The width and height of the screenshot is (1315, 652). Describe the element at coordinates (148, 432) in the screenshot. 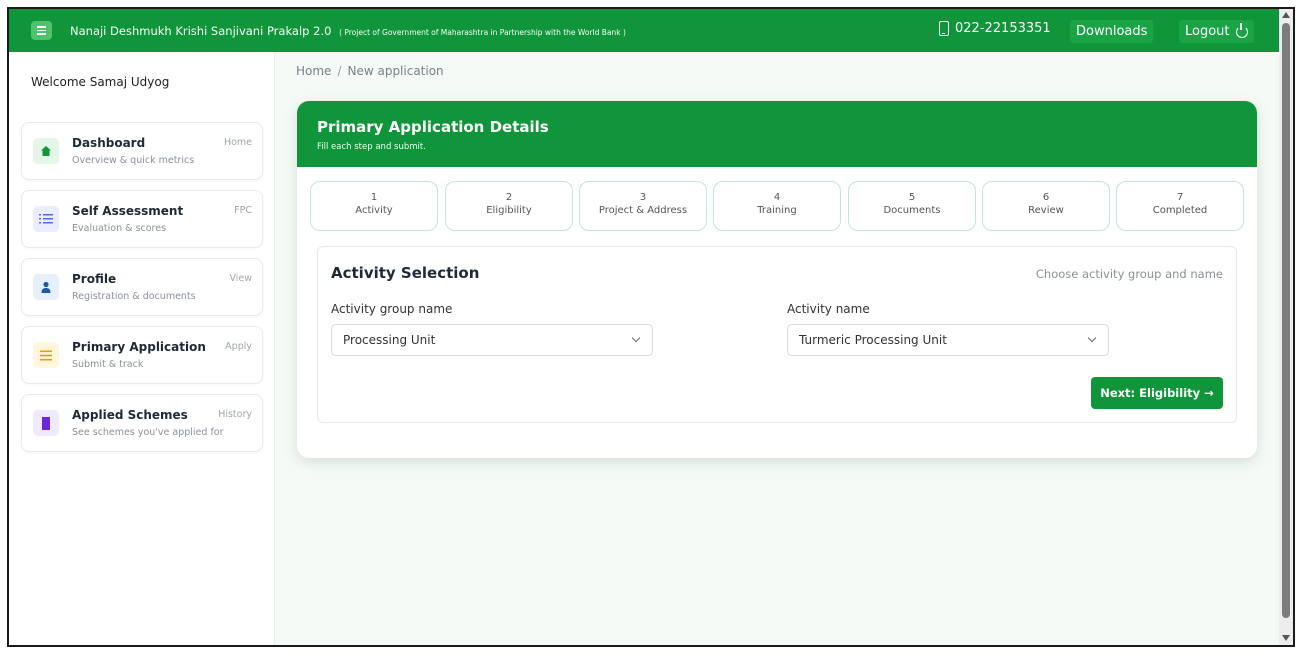

I see `sidebar-item-subtitle: See schemes you've applied for` at that location.